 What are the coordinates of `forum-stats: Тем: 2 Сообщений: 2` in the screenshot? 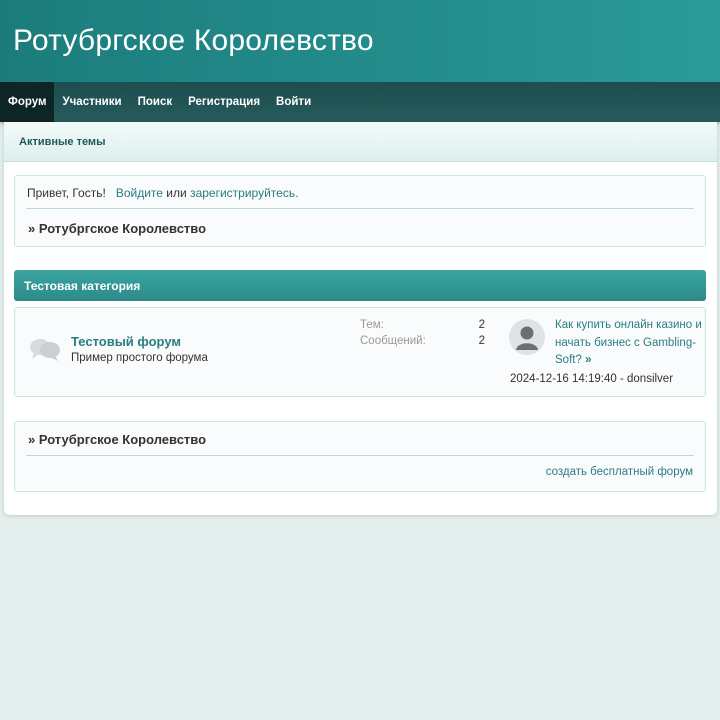 It's located at (422, 335).